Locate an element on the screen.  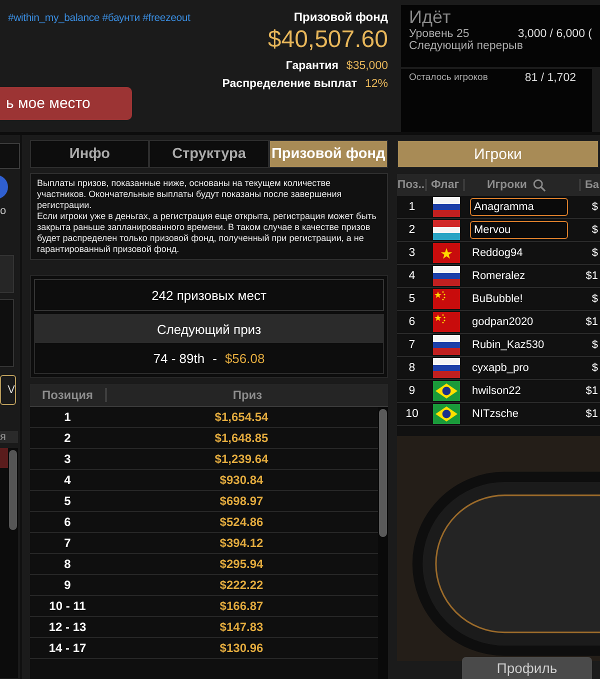
guarantee-label: Гарантия is located at coordinates (312, 66).